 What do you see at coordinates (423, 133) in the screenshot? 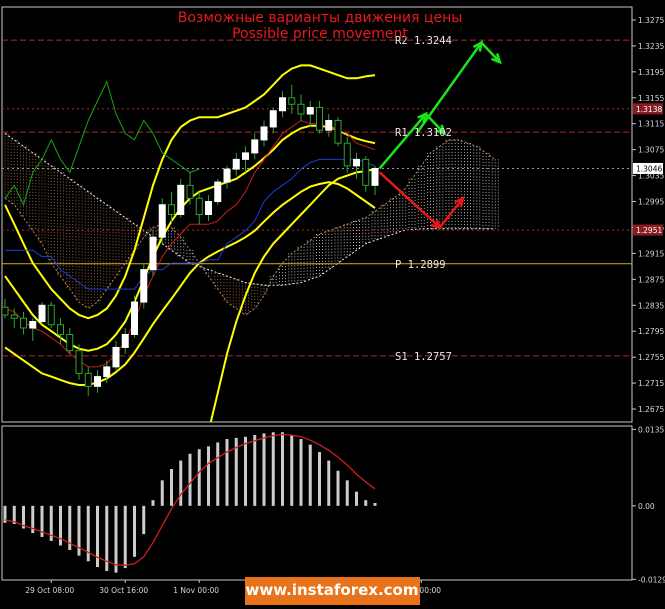
I see `level-label-r1: R1 1.3102` at bounding box center [423, 133].